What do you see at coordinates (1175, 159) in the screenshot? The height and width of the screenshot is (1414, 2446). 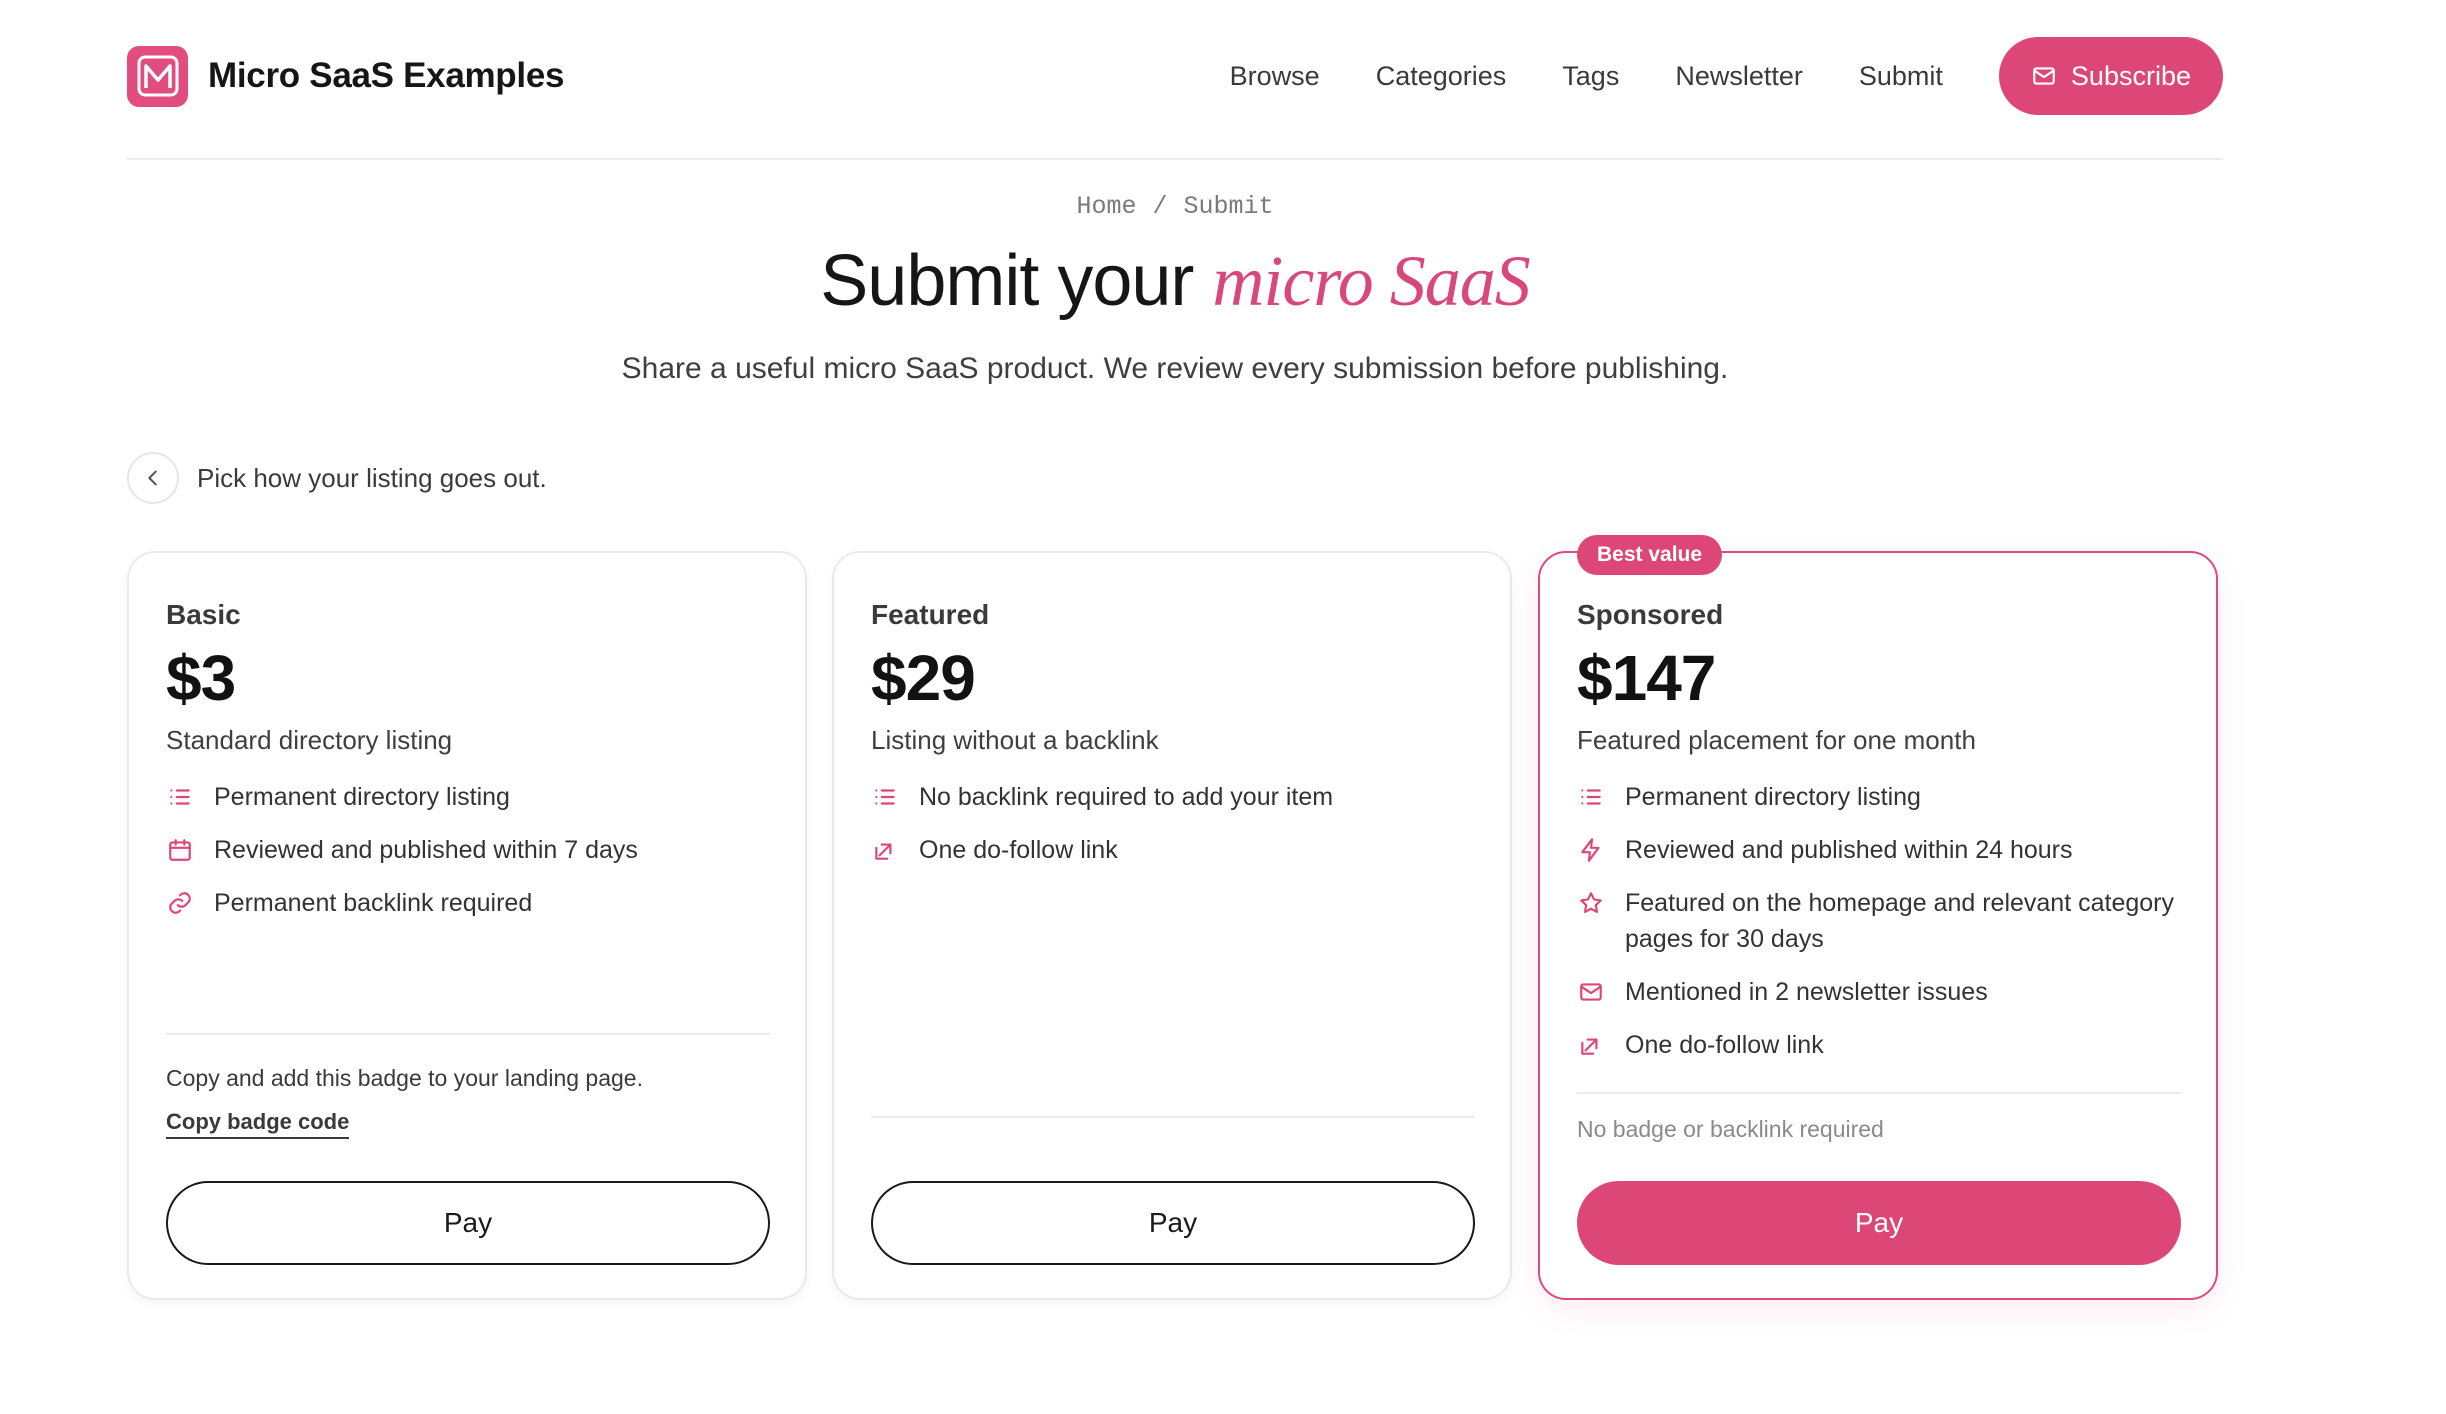 I see `header-divider` at bounding box center [1175, 159].